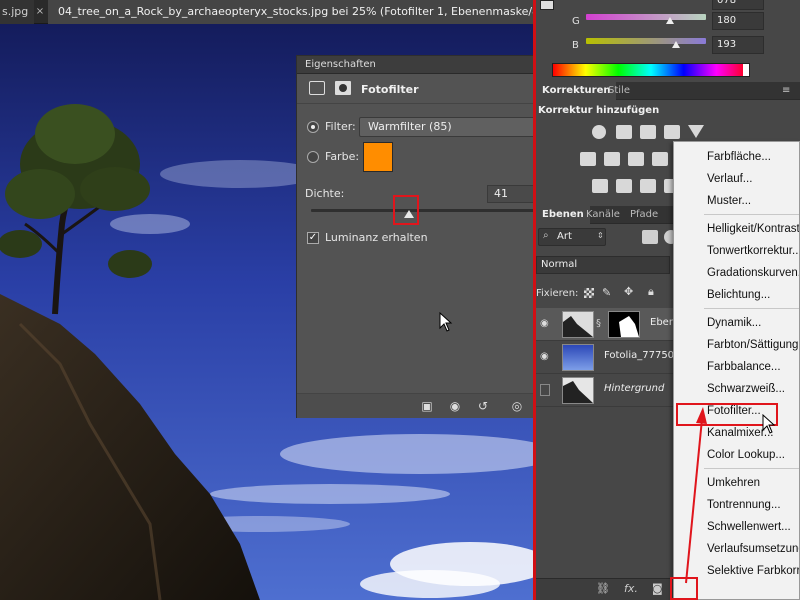  I want to click on threshold-icon, so click(648, 186).